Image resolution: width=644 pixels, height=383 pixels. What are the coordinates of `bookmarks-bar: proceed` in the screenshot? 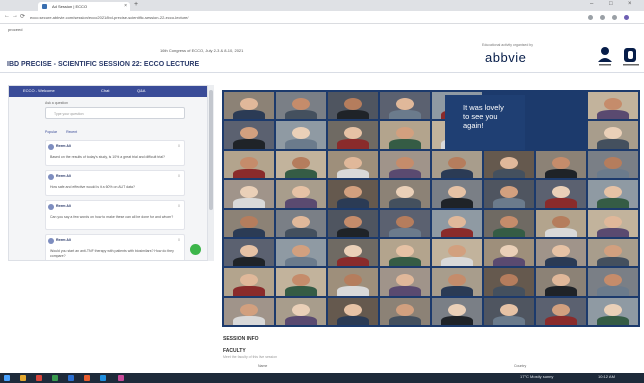 It's located at (322, 29).